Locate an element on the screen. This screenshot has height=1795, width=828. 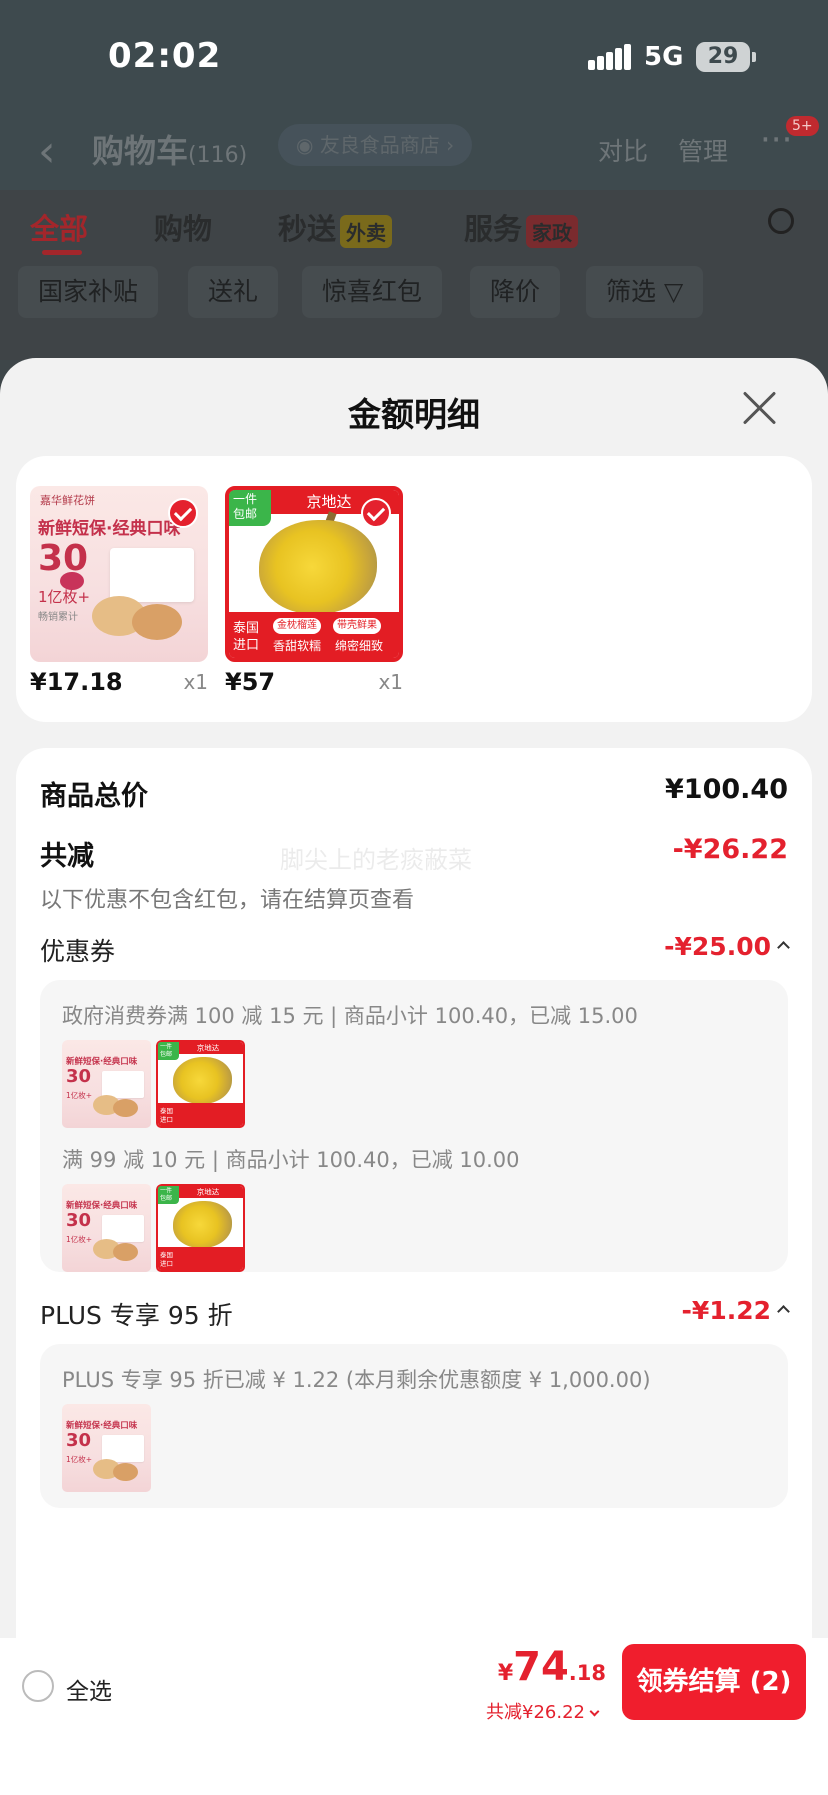
select-all-checkbox is located at coordinates (38, 1686).